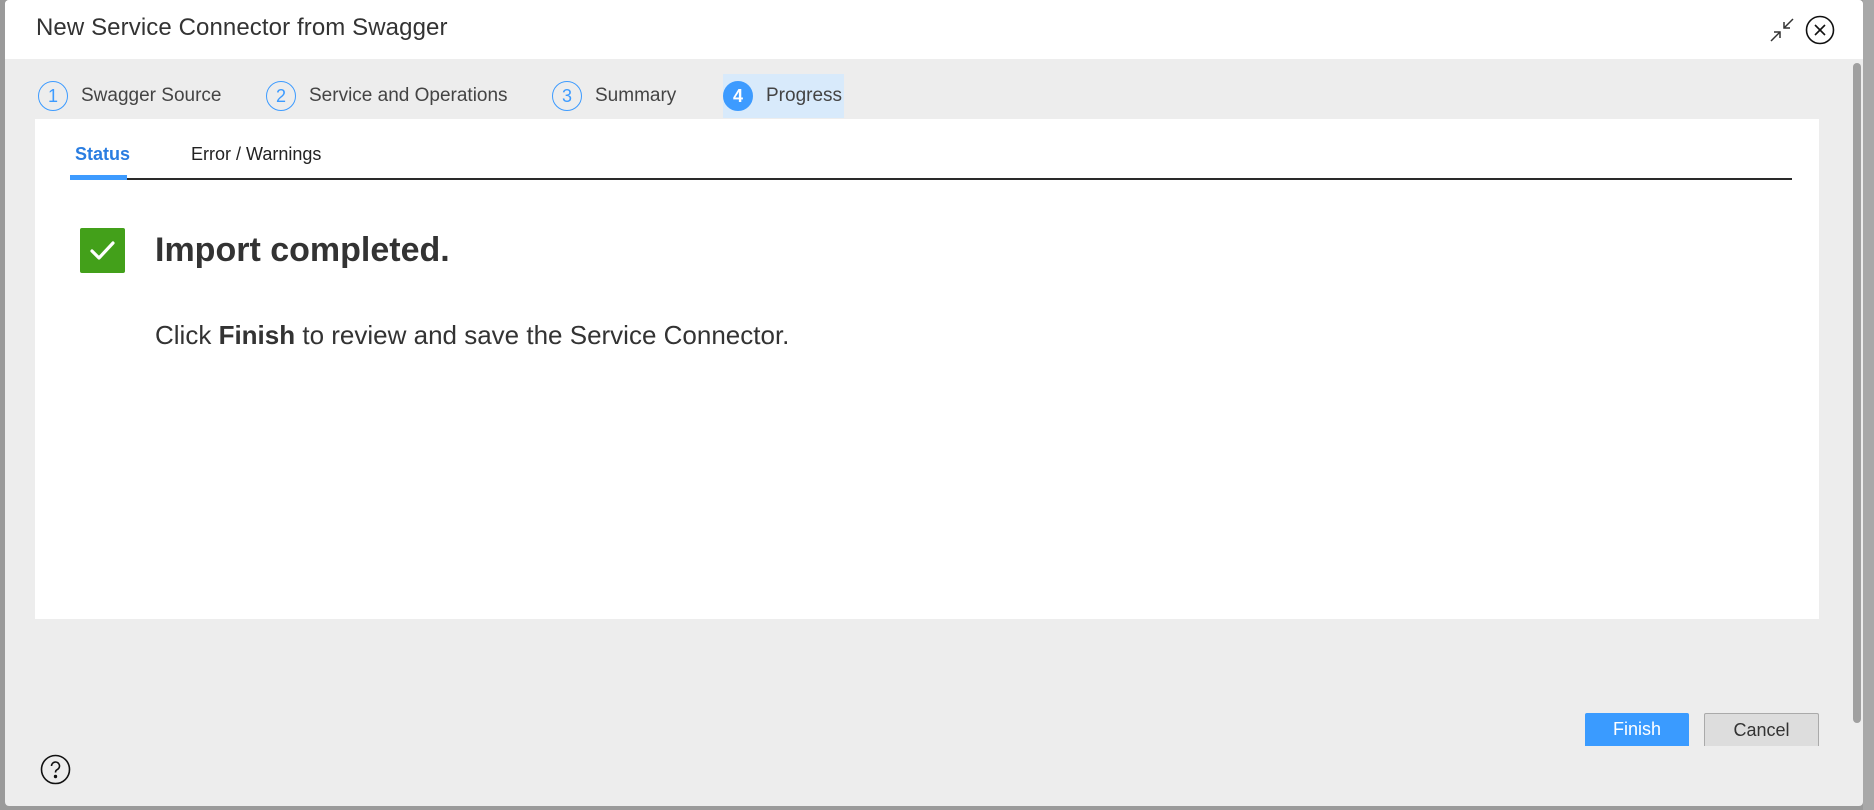 This screenshot has width=1874, height=810. What do you see at coordinates (408, 95) in the screenshot?
I see `step-label: Service and Operations` at bounding box center [408, 95].